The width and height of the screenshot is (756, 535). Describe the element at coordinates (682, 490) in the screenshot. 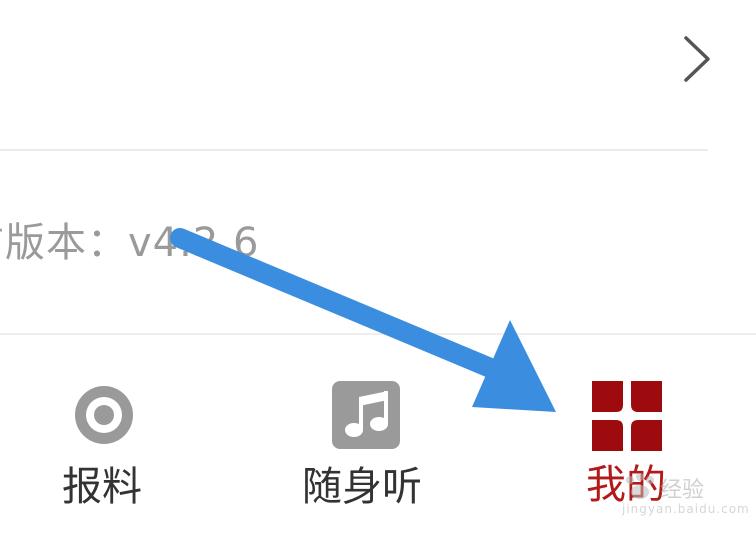

I see `watermark-text: 经验` at that location.